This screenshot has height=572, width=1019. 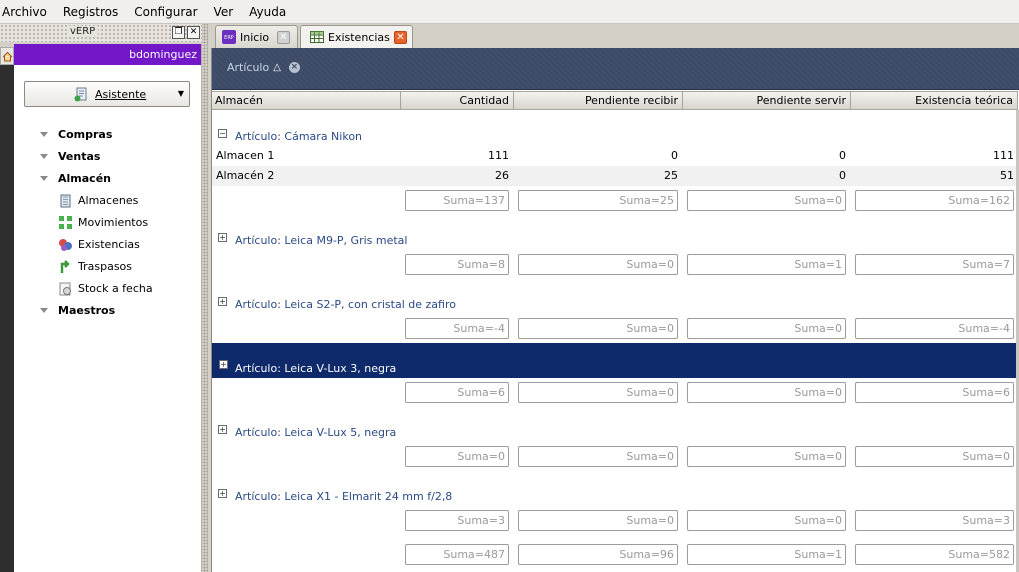 What do you see at coordinates (65, 245) in the screenshot?
I see `stock-boxes-icon` at bounding box center [65, 245].